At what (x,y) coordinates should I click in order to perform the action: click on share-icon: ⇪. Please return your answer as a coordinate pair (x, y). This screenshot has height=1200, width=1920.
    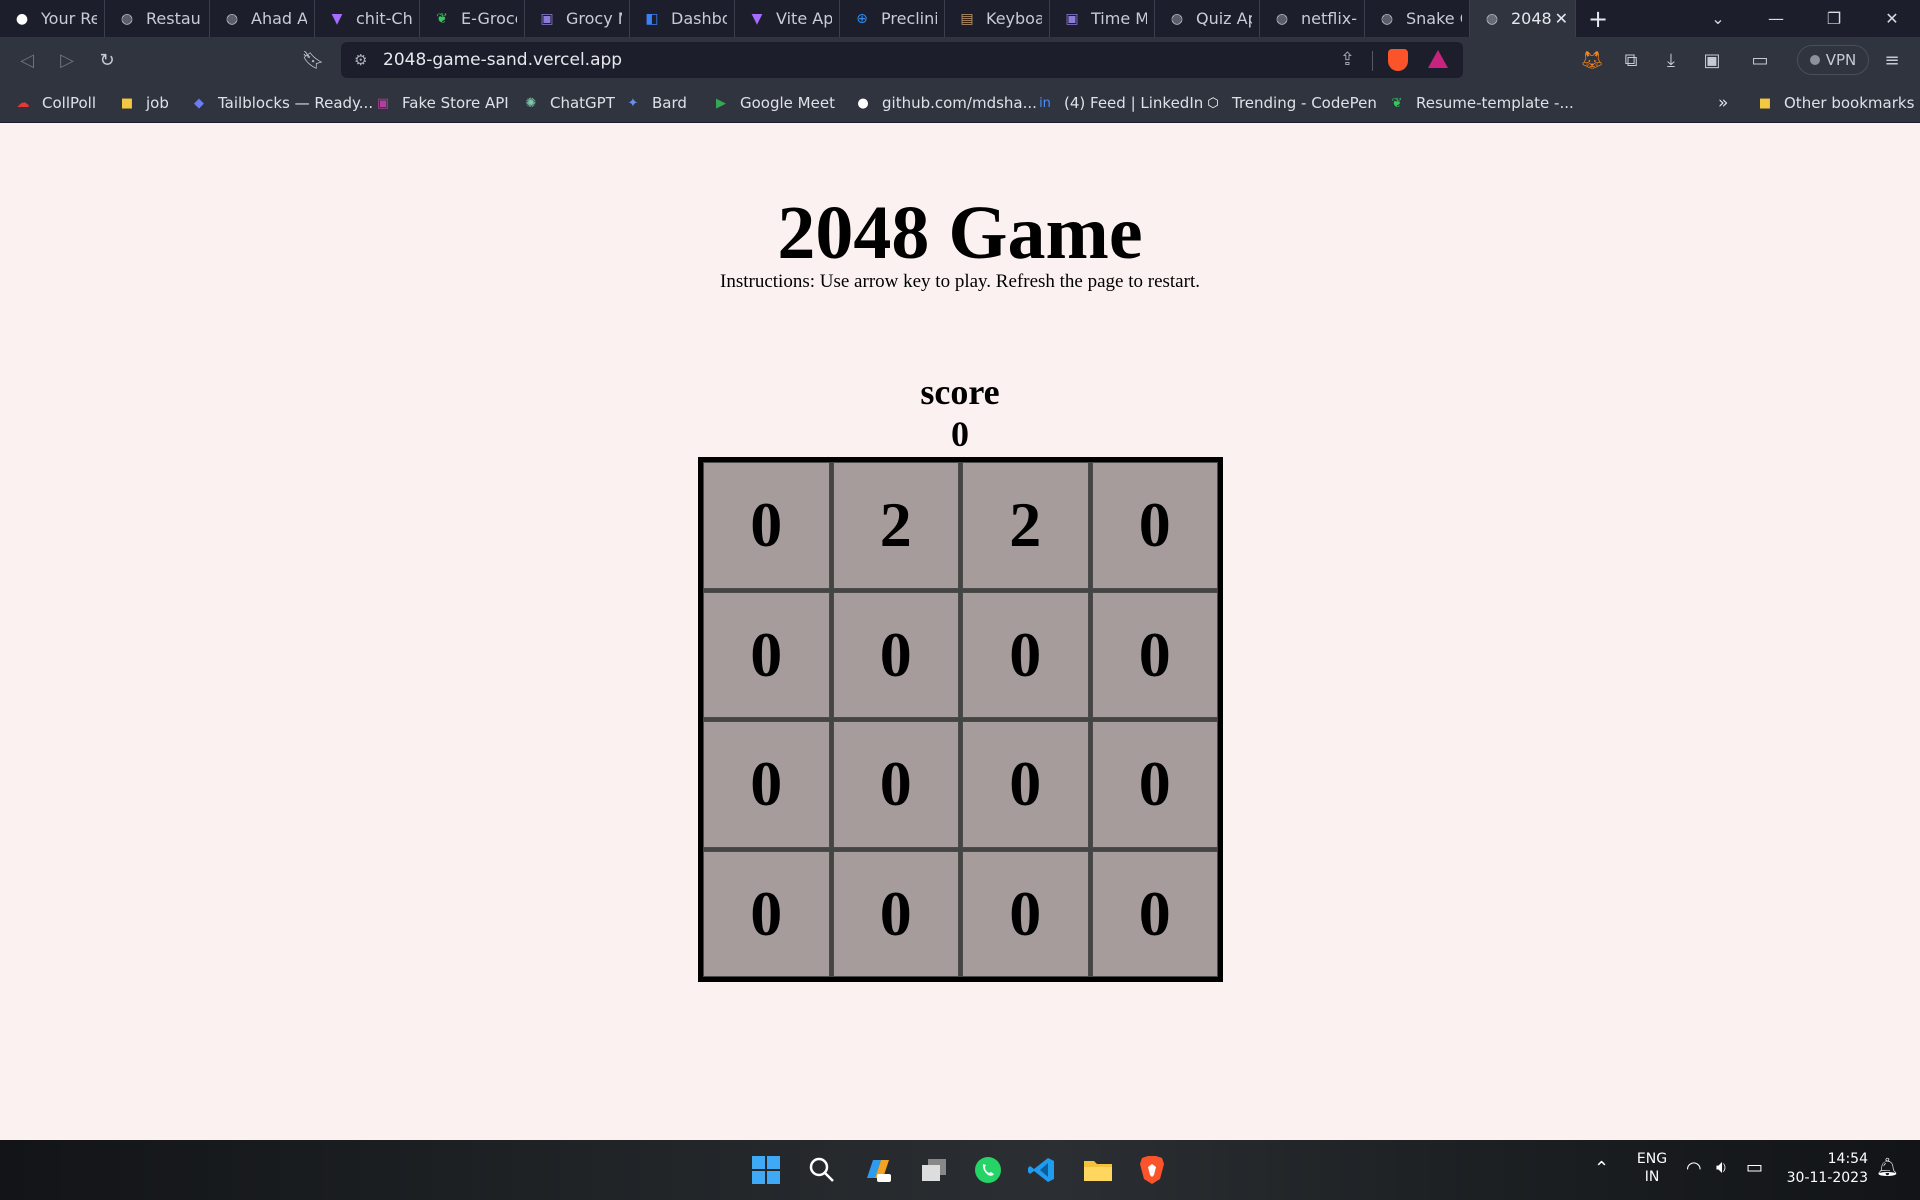
    Looking at the image, I should click on (1347, 59).